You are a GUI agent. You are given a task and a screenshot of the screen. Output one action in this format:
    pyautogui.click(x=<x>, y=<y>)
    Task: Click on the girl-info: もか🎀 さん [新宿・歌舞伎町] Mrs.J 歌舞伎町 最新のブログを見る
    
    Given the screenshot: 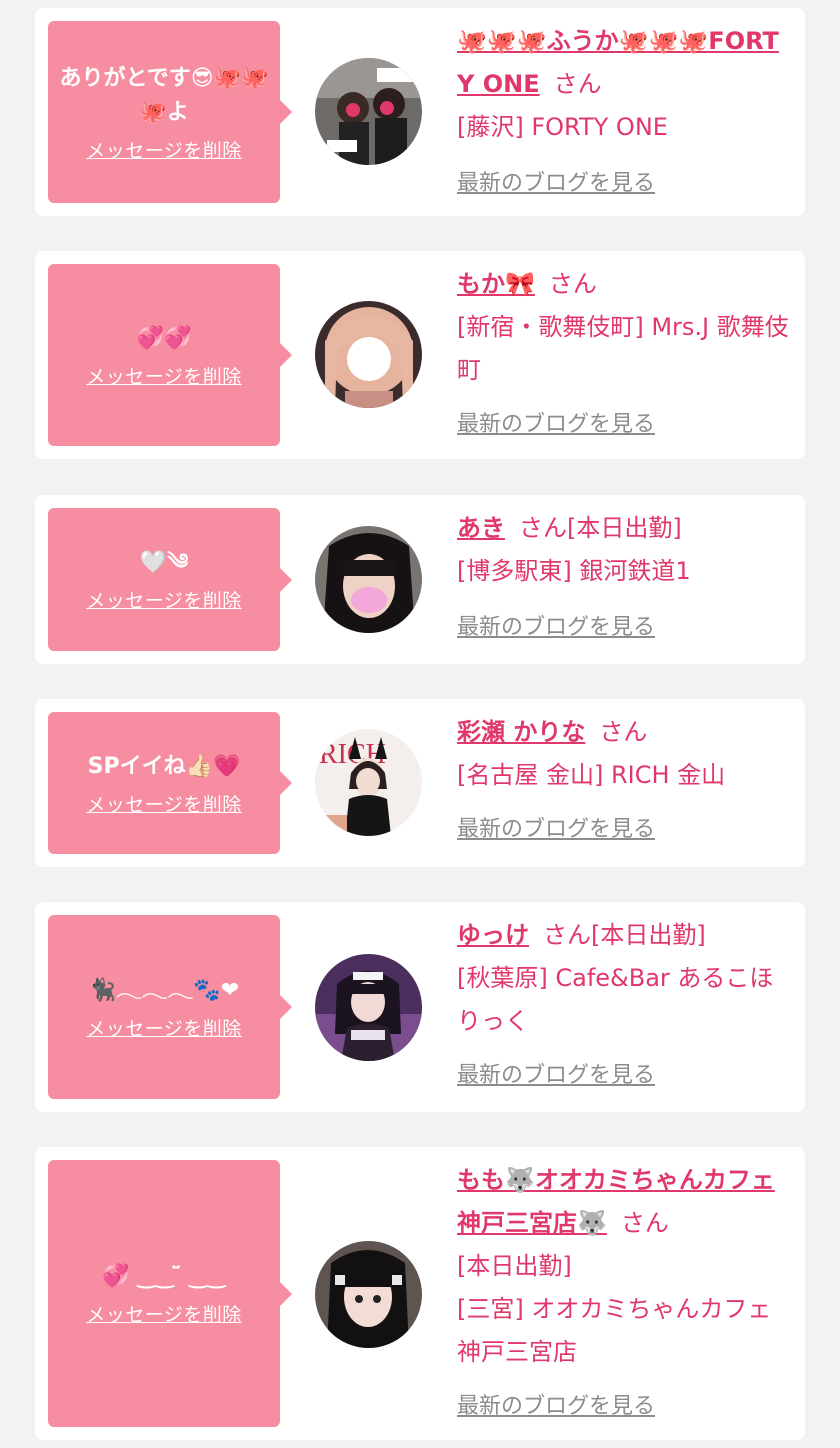 What is the action you would take?
    pyautogui.click(x=624, y=354)
    